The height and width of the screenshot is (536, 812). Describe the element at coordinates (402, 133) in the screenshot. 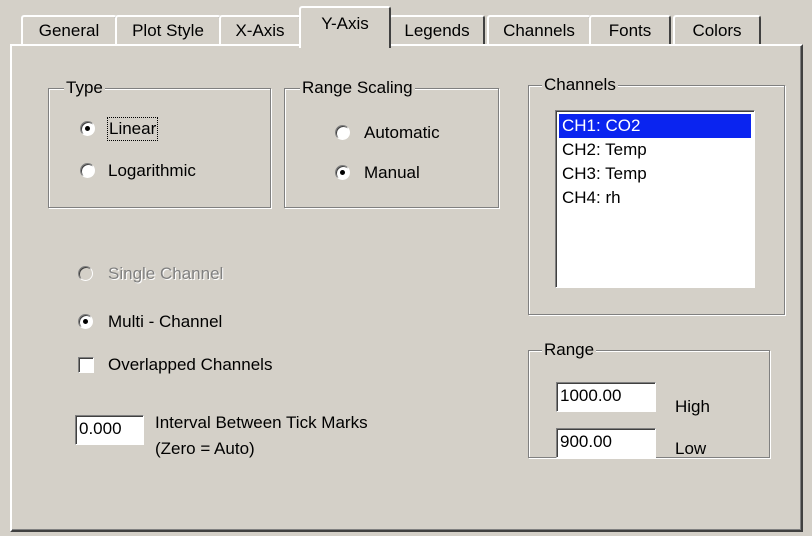

I see `automatic-label: Automatic` at that location.